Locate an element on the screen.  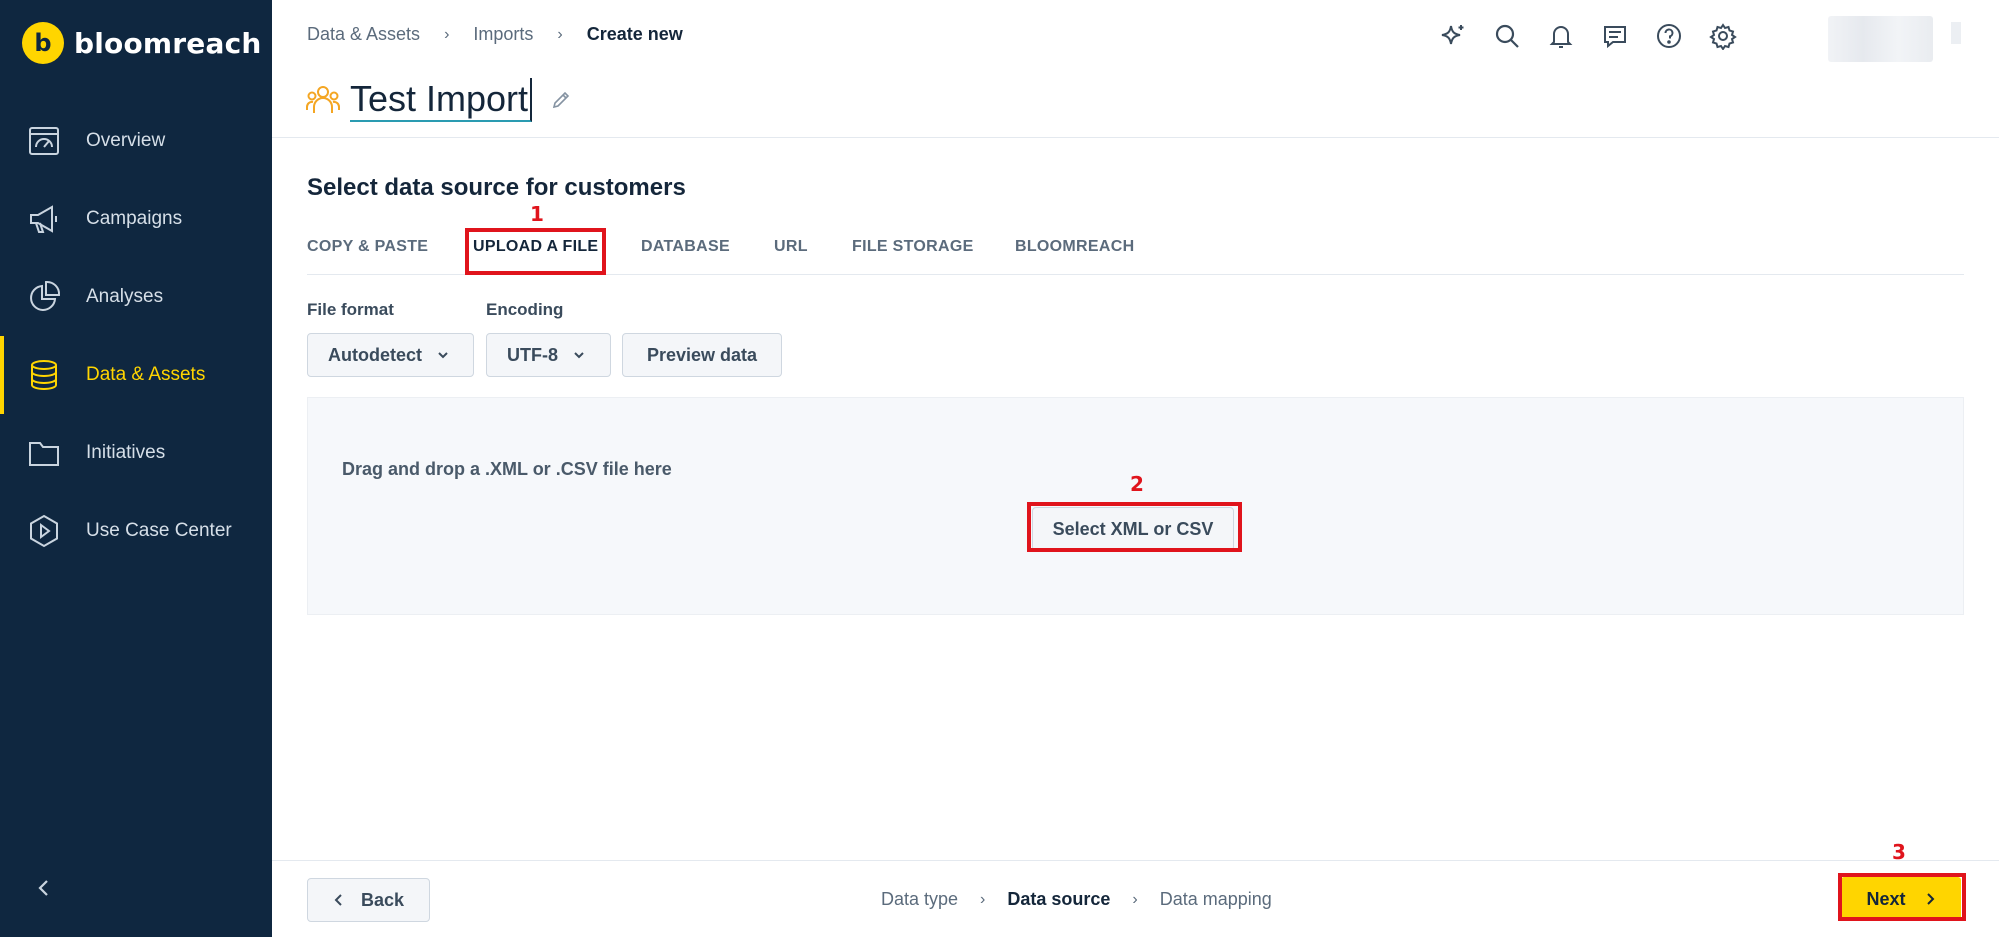
breadcrumb-data-assets: Data & Assets is located at coordinates (363, 34).